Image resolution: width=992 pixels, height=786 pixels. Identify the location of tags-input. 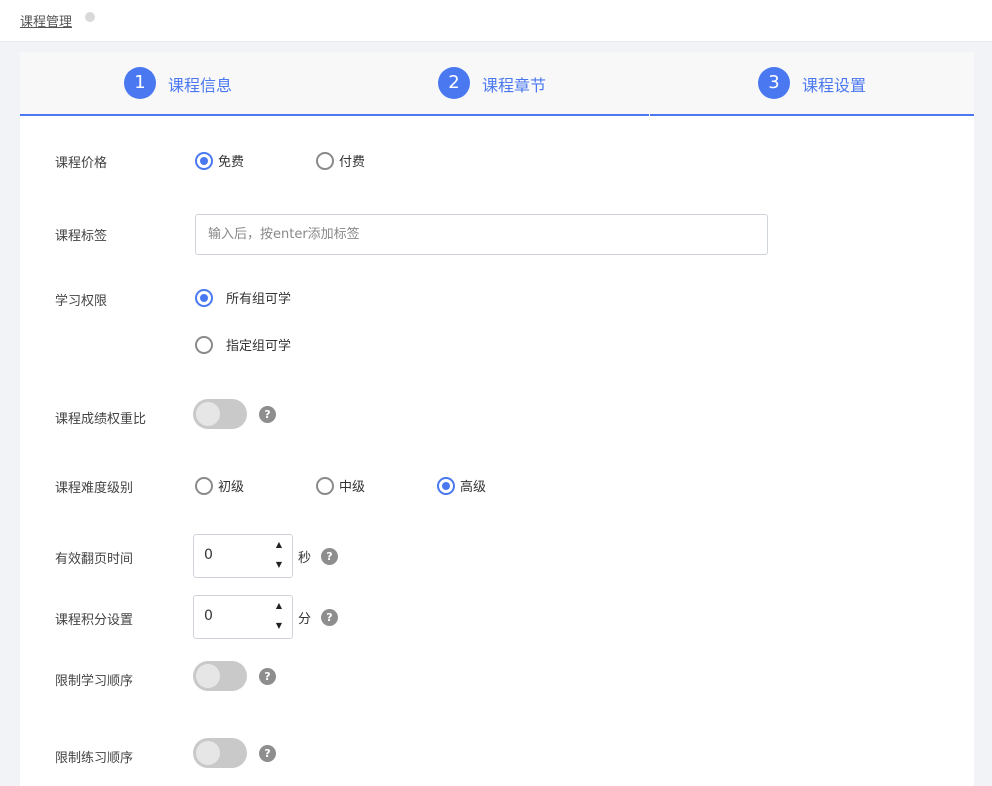
(481, 234).